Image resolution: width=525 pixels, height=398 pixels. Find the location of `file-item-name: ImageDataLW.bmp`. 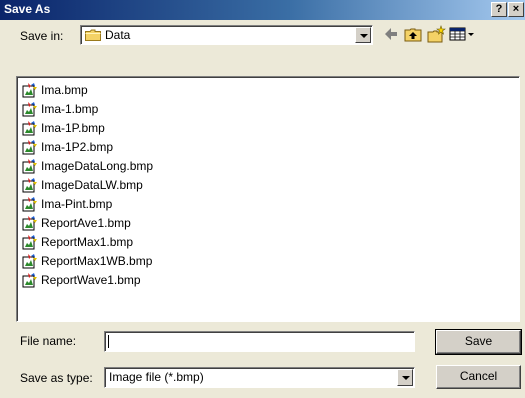

file-item-name: ImageDataLW.bmp is located at coordinates (92, 185).